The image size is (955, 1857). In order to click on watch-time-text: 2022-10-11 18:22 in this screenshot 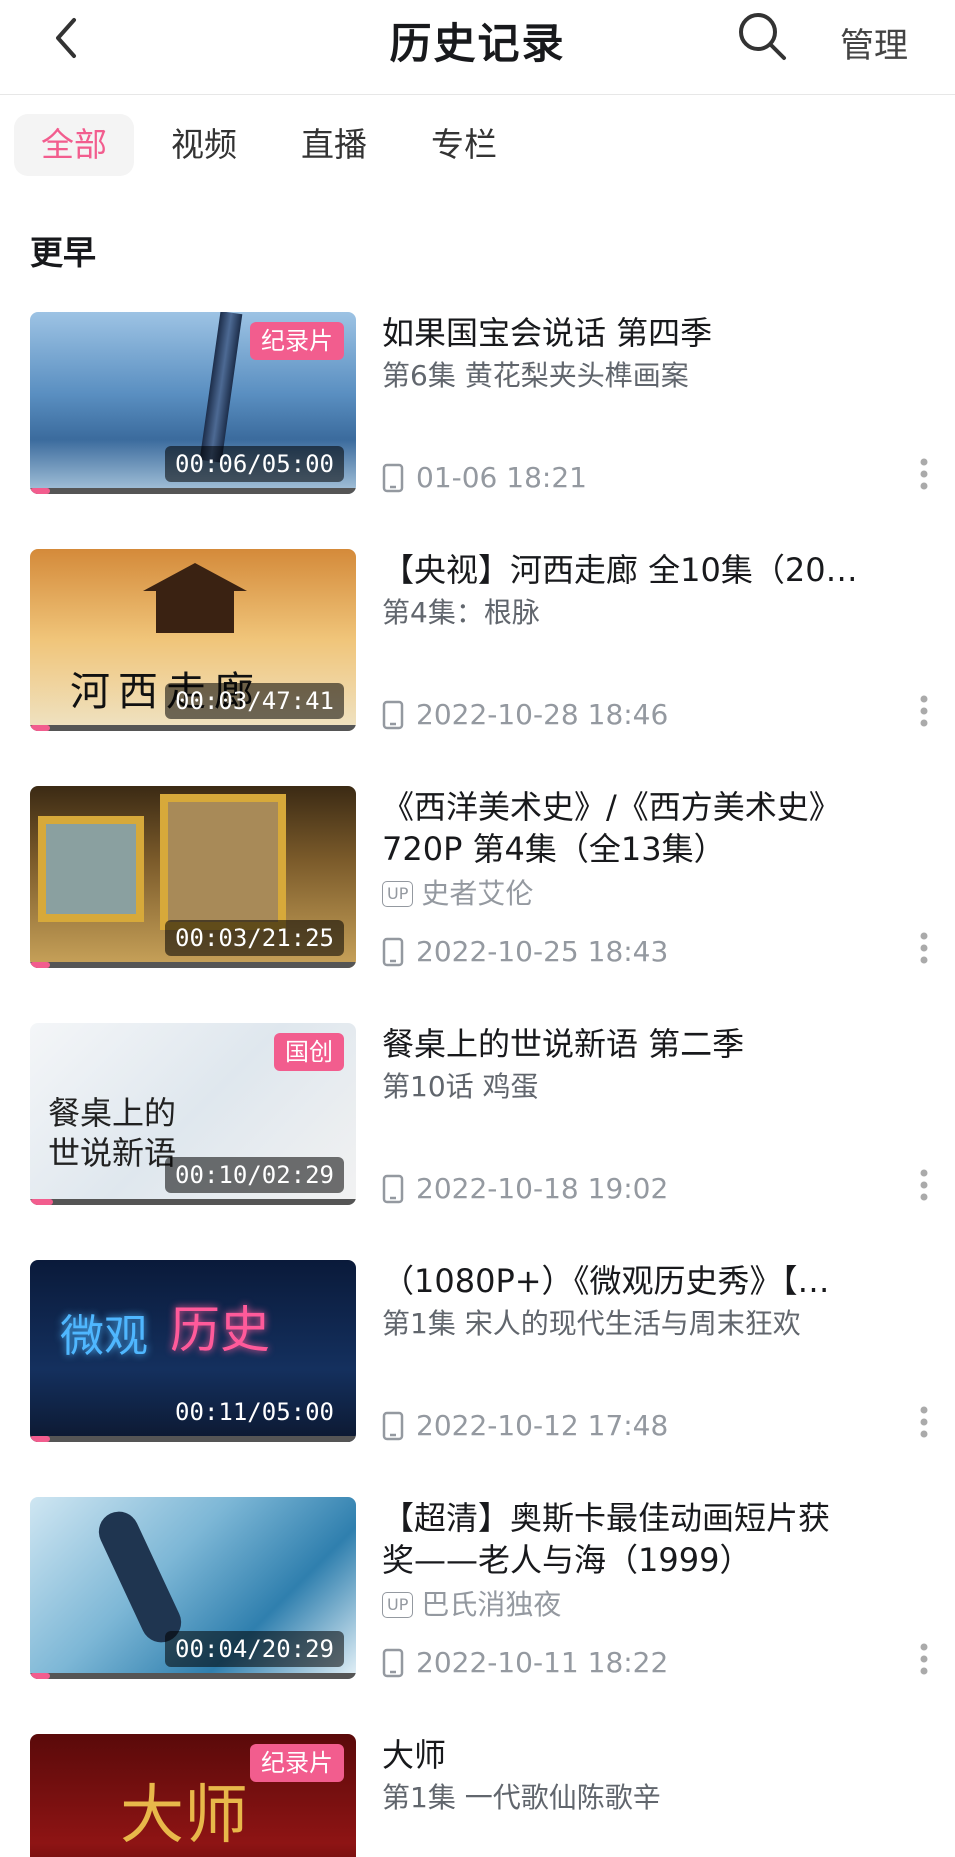, I will do `click(542, 1662)`.